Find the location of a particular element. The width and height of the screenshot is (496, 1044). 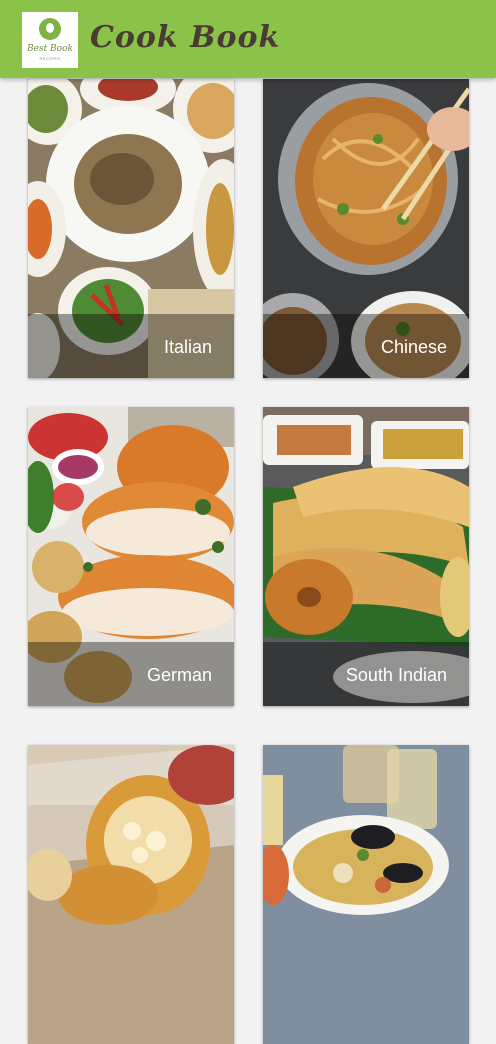

app-title: Cook Book is located at coordinates (185, 37).